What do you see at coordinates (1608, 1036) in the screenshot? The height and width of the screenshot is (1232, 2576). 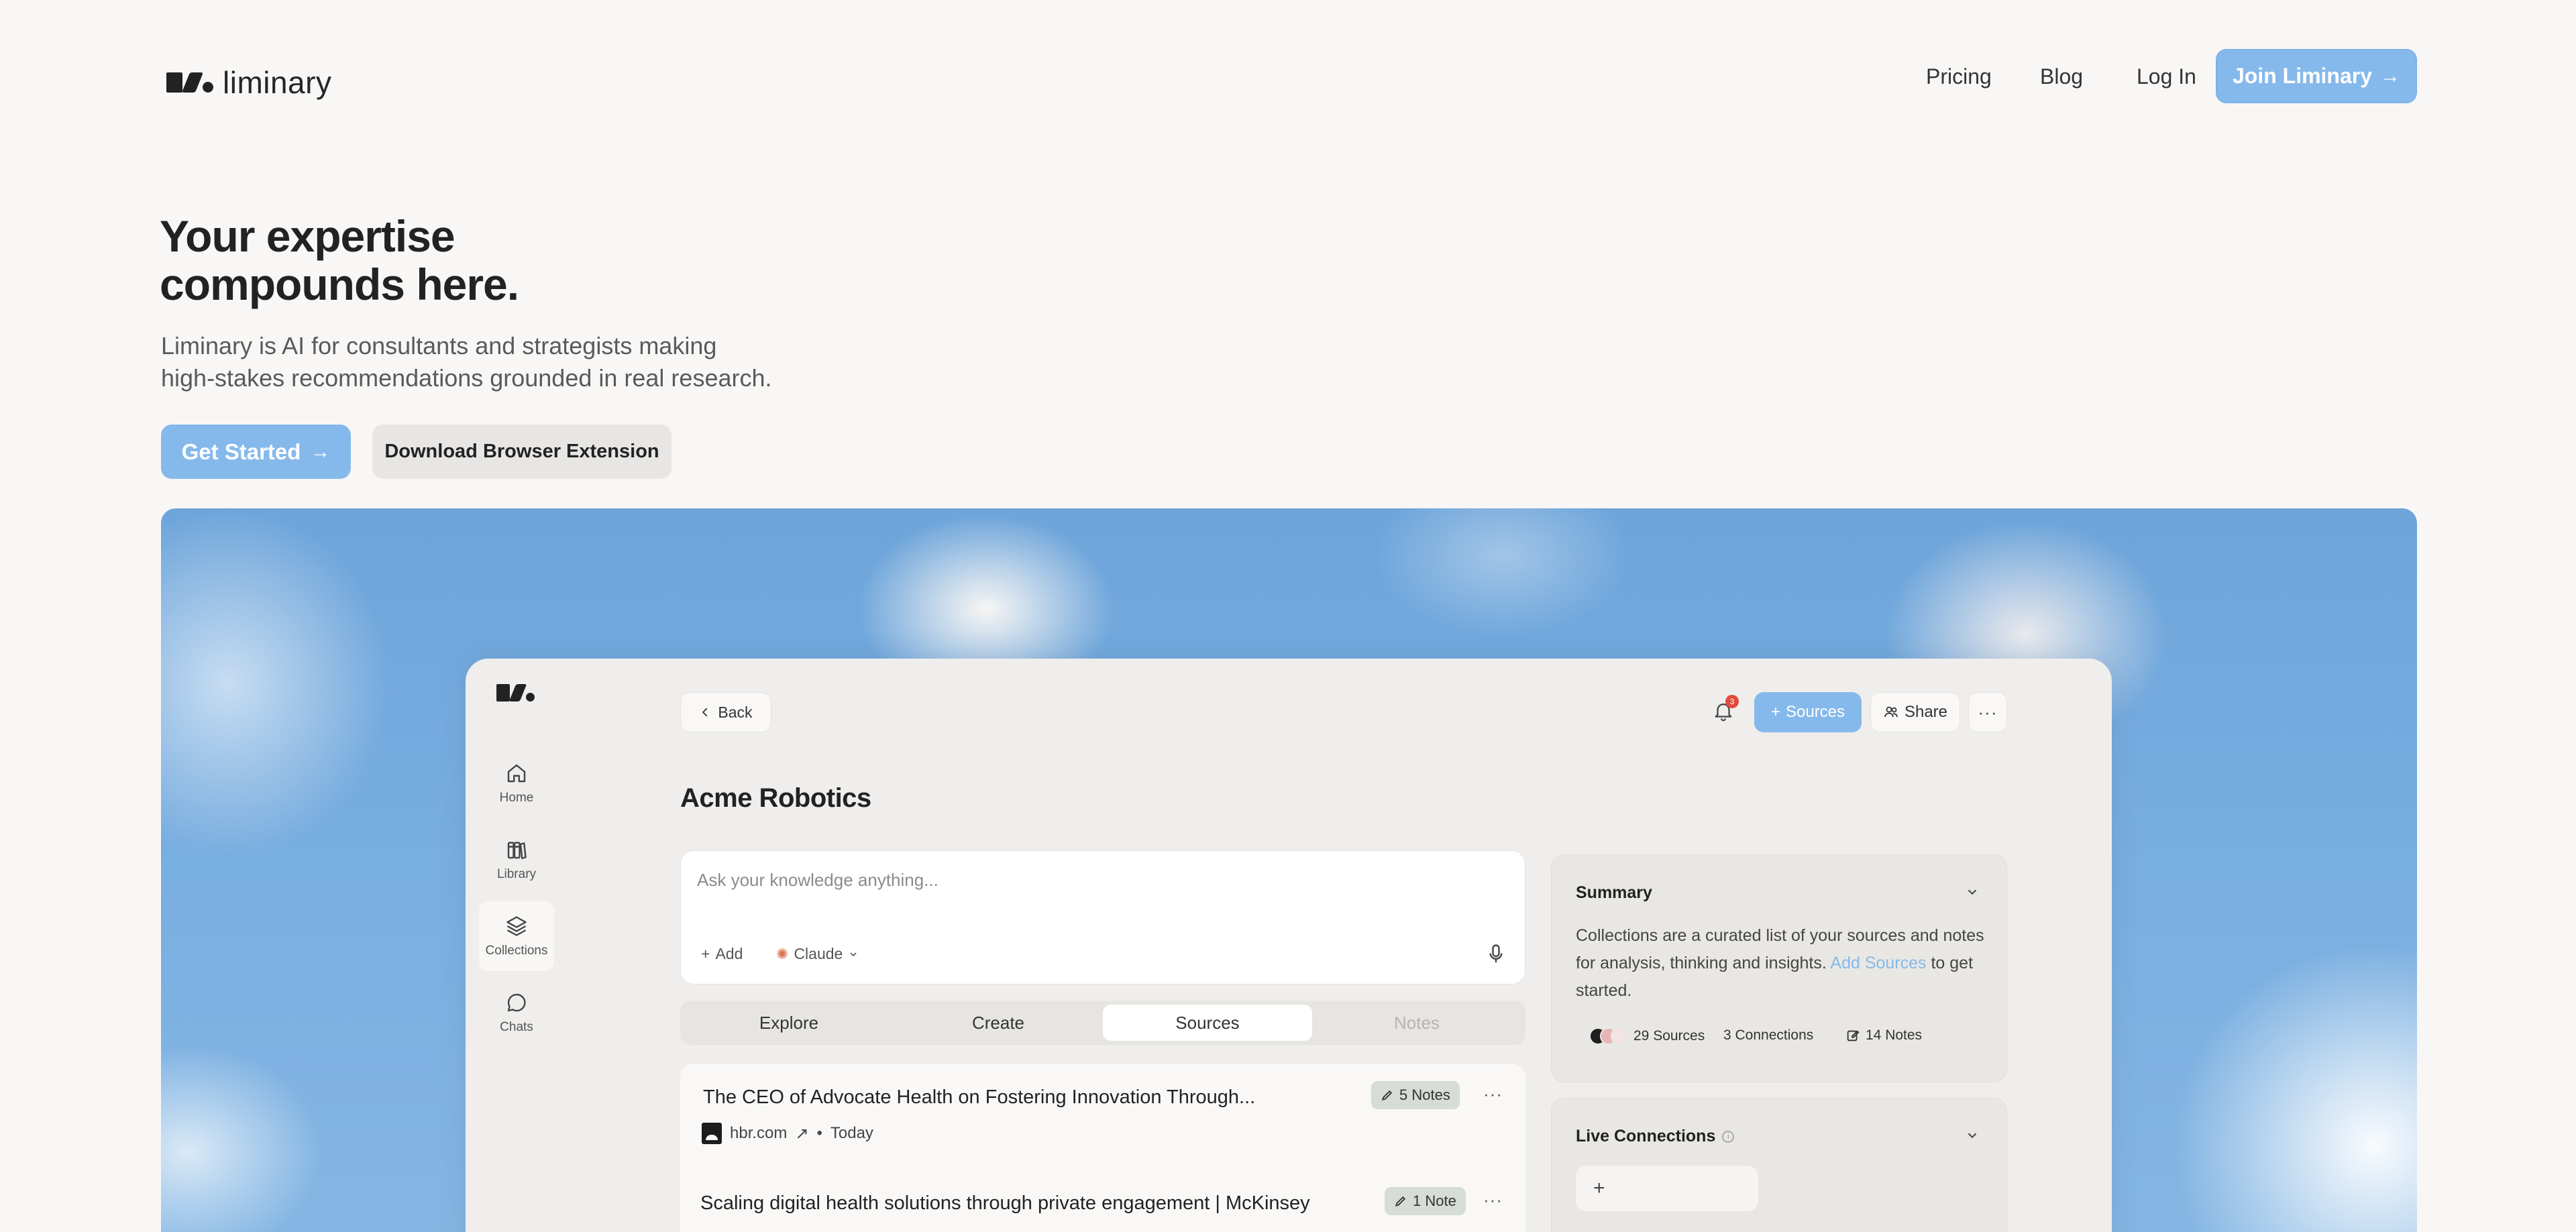 I see `source-avatars` at bounding box center [1608, 1036].